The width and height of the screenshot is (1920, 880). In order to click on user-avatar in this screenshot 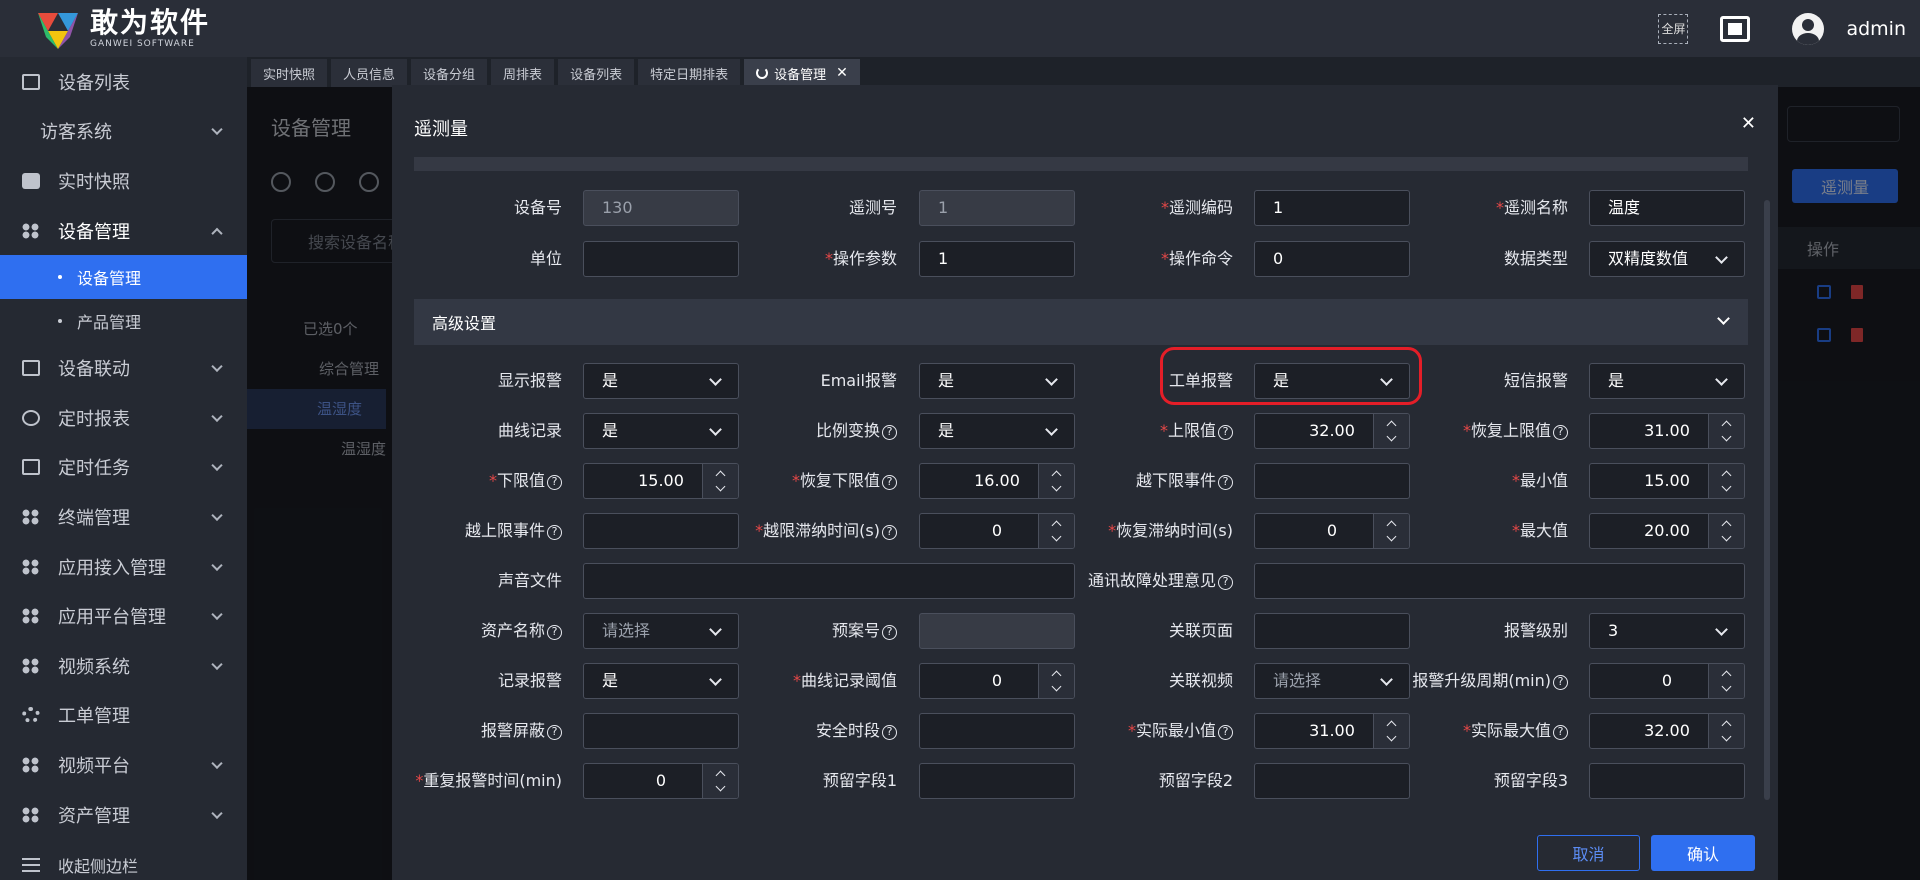, I will do `click(1808, 28)`.